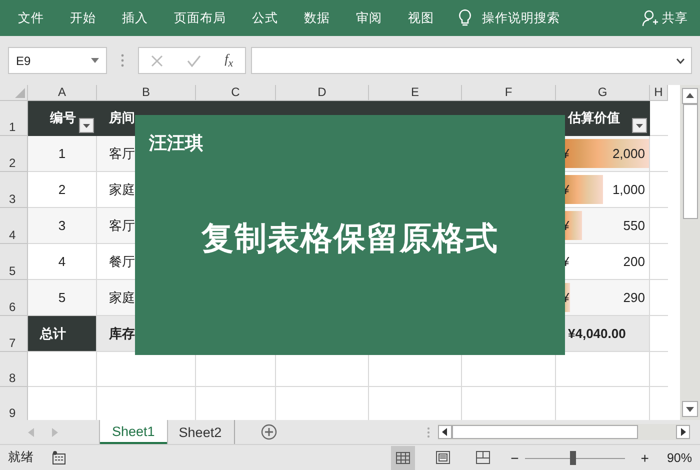 The width and height of the screenshot is (700, 470). I want to click on sheet-tab: Sheet2, so click(200, 432).